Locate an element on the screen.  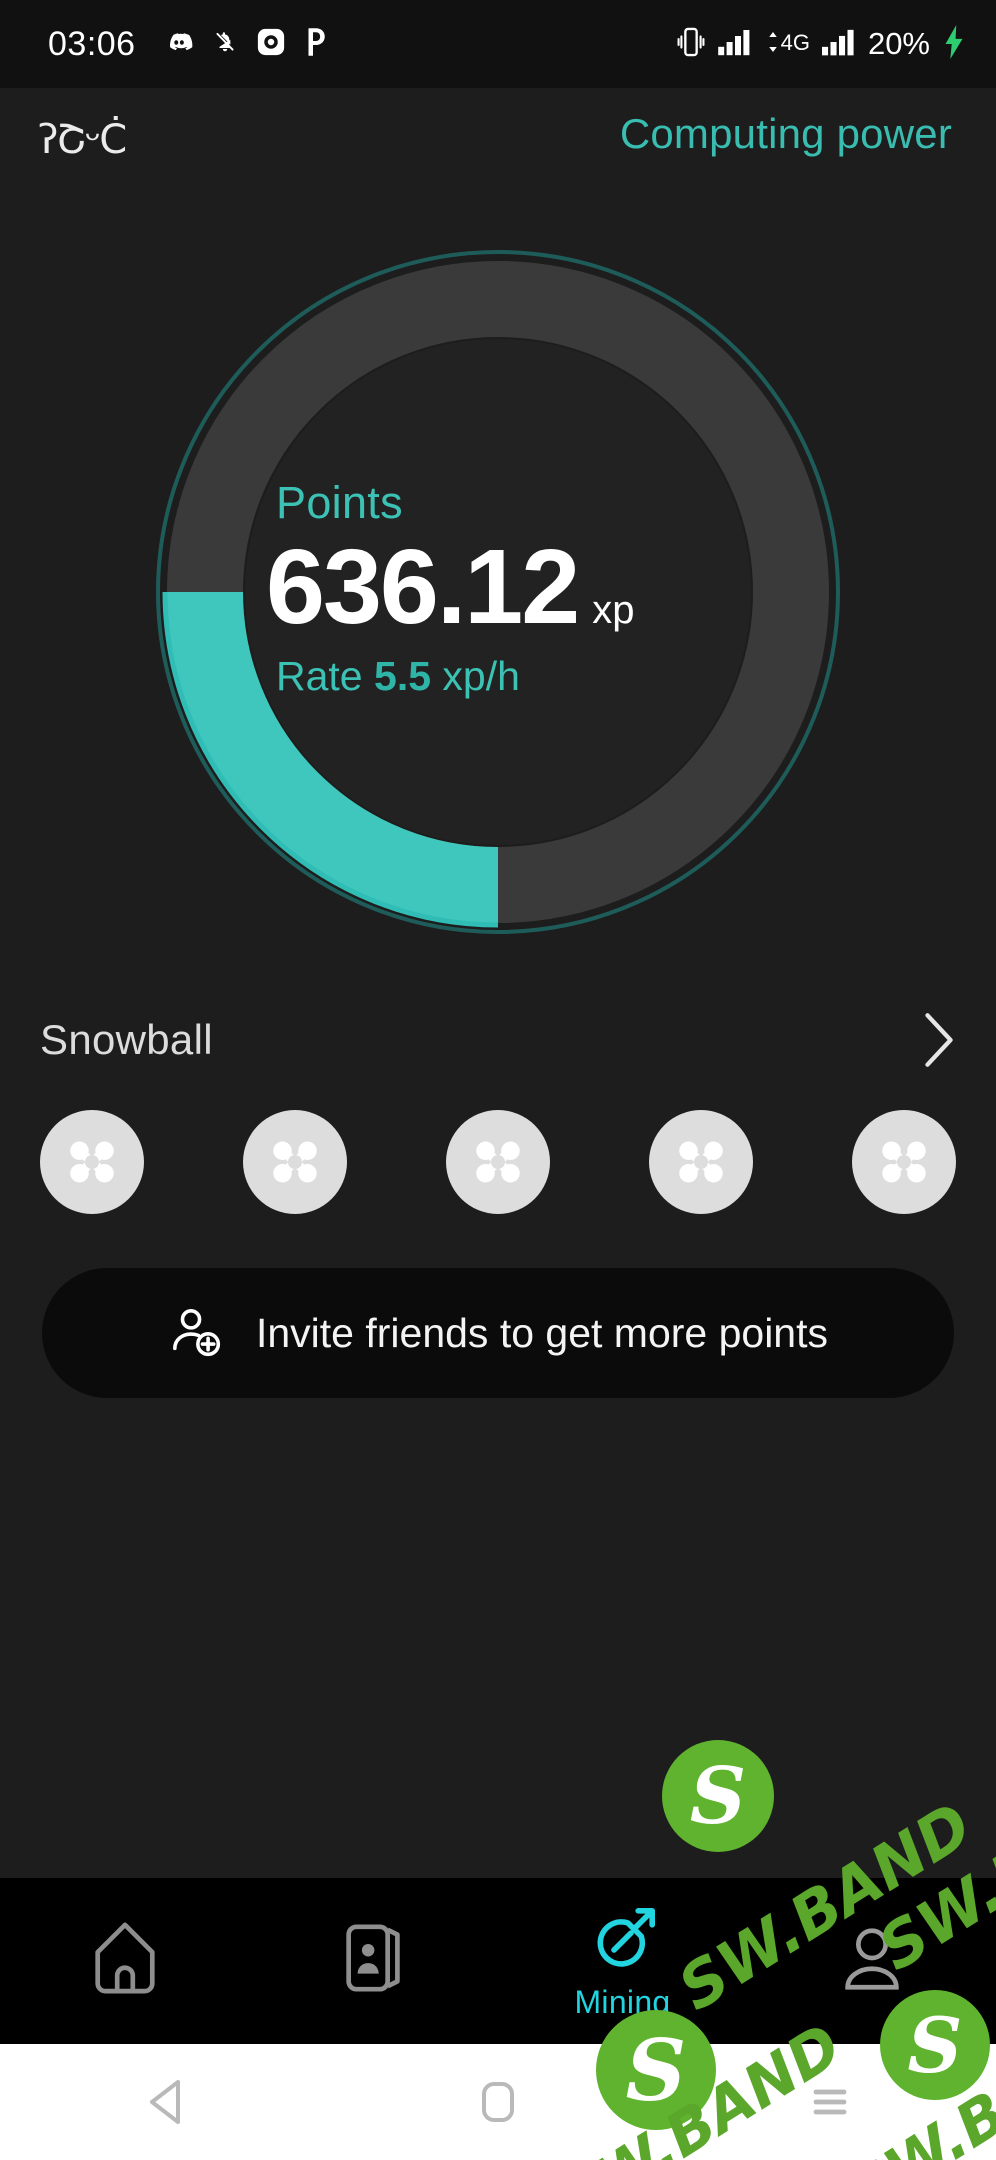
back-triangle-icon is located at coordinates (166, 2102).